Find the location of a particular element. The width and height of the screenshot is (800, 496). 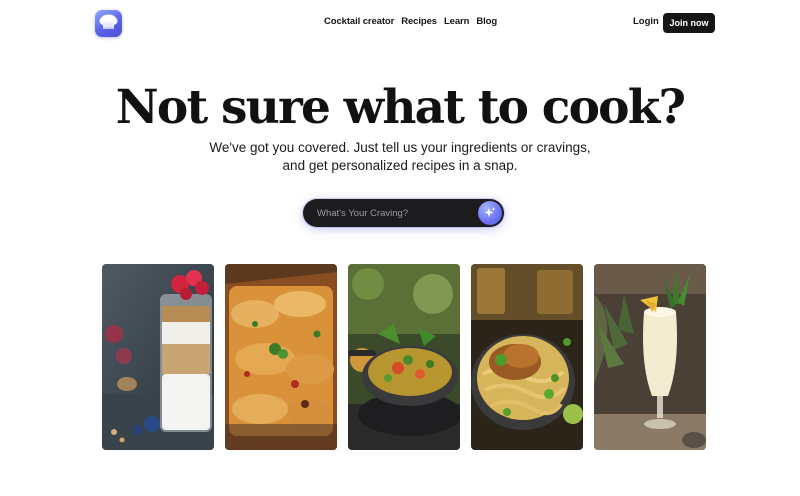

hero-title: Not sure what to cook? is located at coordinates (400, 107).